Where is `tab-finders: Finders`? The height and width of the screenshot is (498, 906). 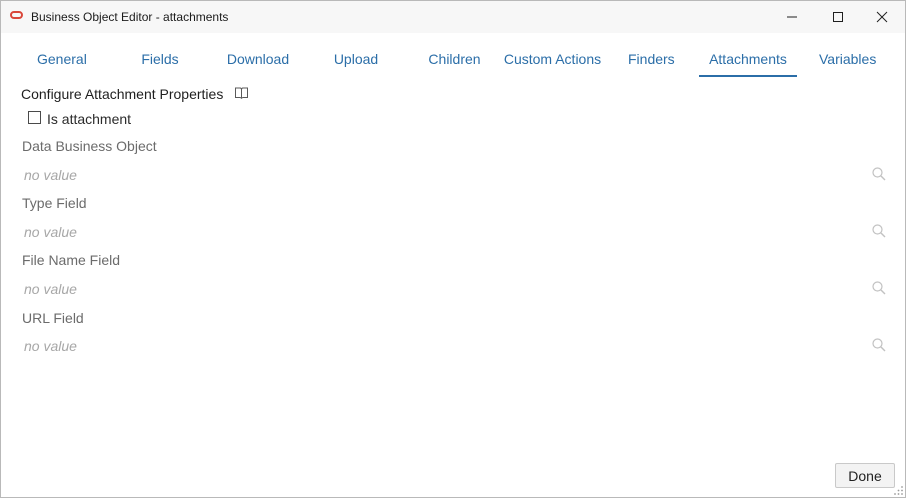 tab-finders: Finders is located at coordinates (651, 62).